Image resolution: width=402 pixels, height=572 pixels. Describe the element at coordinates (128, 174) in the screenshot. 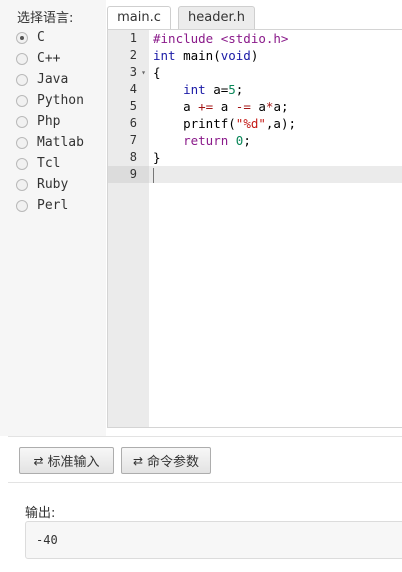

I see `line-number: 9` at that location.